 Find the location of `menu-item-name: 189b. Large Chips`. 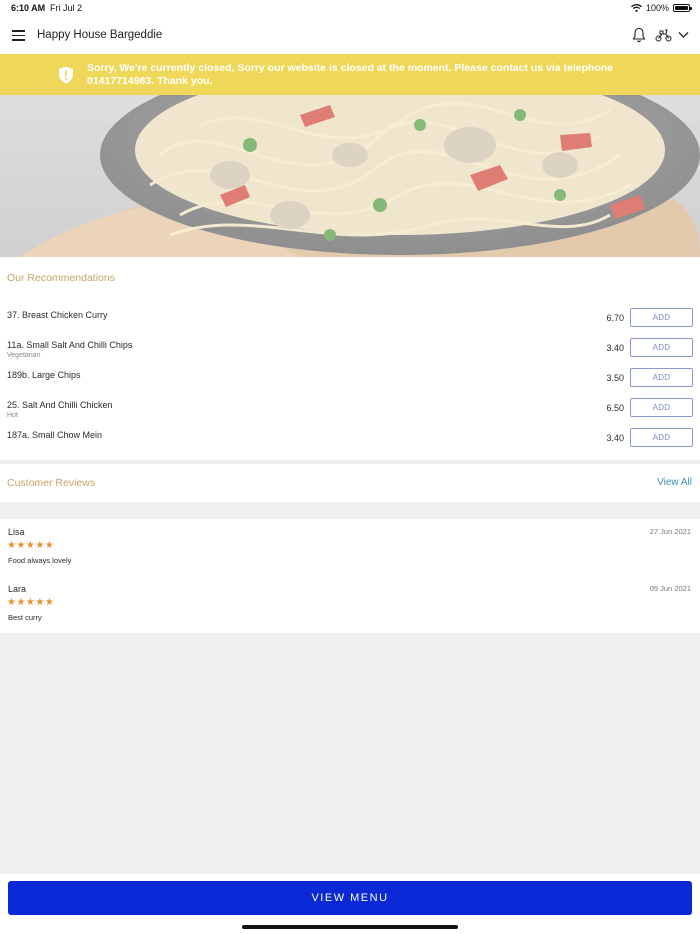

menu-item-name: 189b. Large Chips is located at coordinates (44, 375).